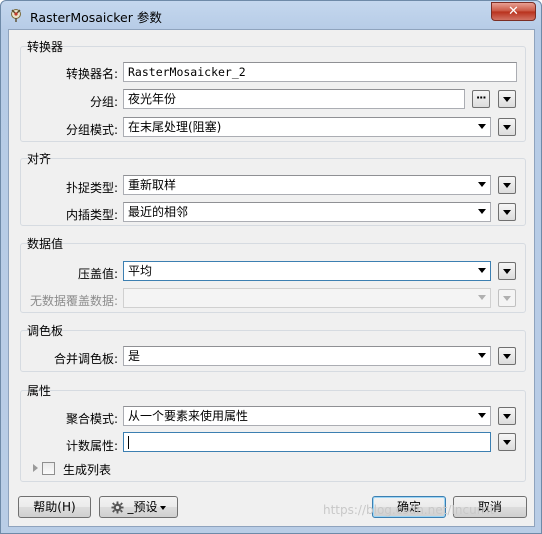 This screenshot has width=542, height=534. I want to click on merge-palette-value: 是, so click(134, 356).